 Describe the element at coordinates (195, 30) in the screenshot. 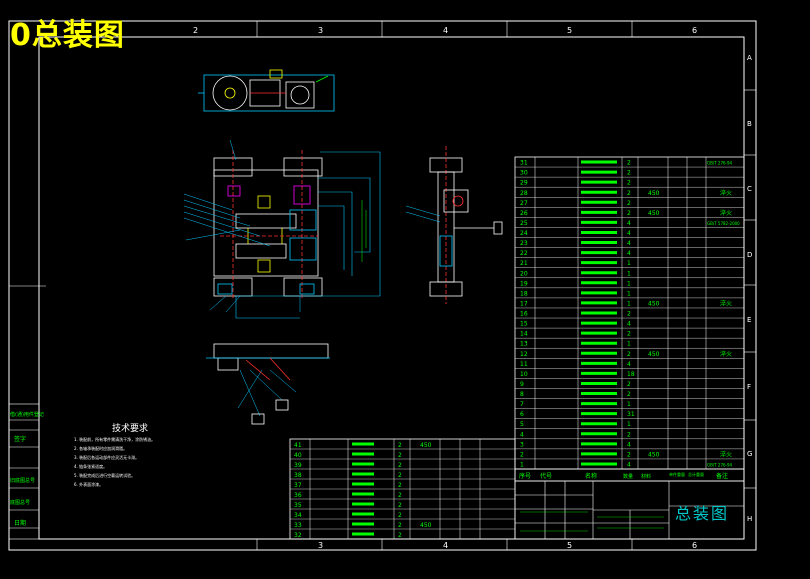

I see `zone-top-2: 2` at that location.